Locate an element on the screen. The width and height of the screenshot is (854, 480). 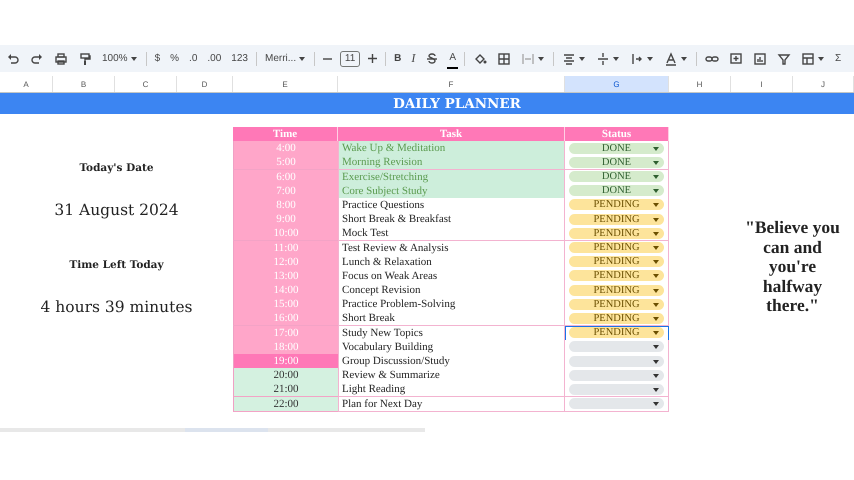
task-cell: Short Break is located at coordinates (451, 318).